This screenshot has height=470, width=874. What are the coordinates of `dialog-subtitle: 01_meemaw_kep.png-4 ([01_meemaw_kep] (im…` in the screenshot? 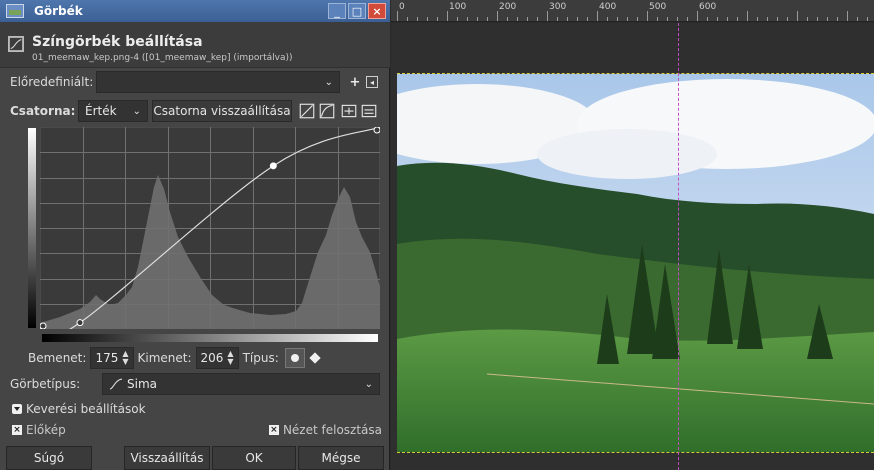 It's located at (162, 58).